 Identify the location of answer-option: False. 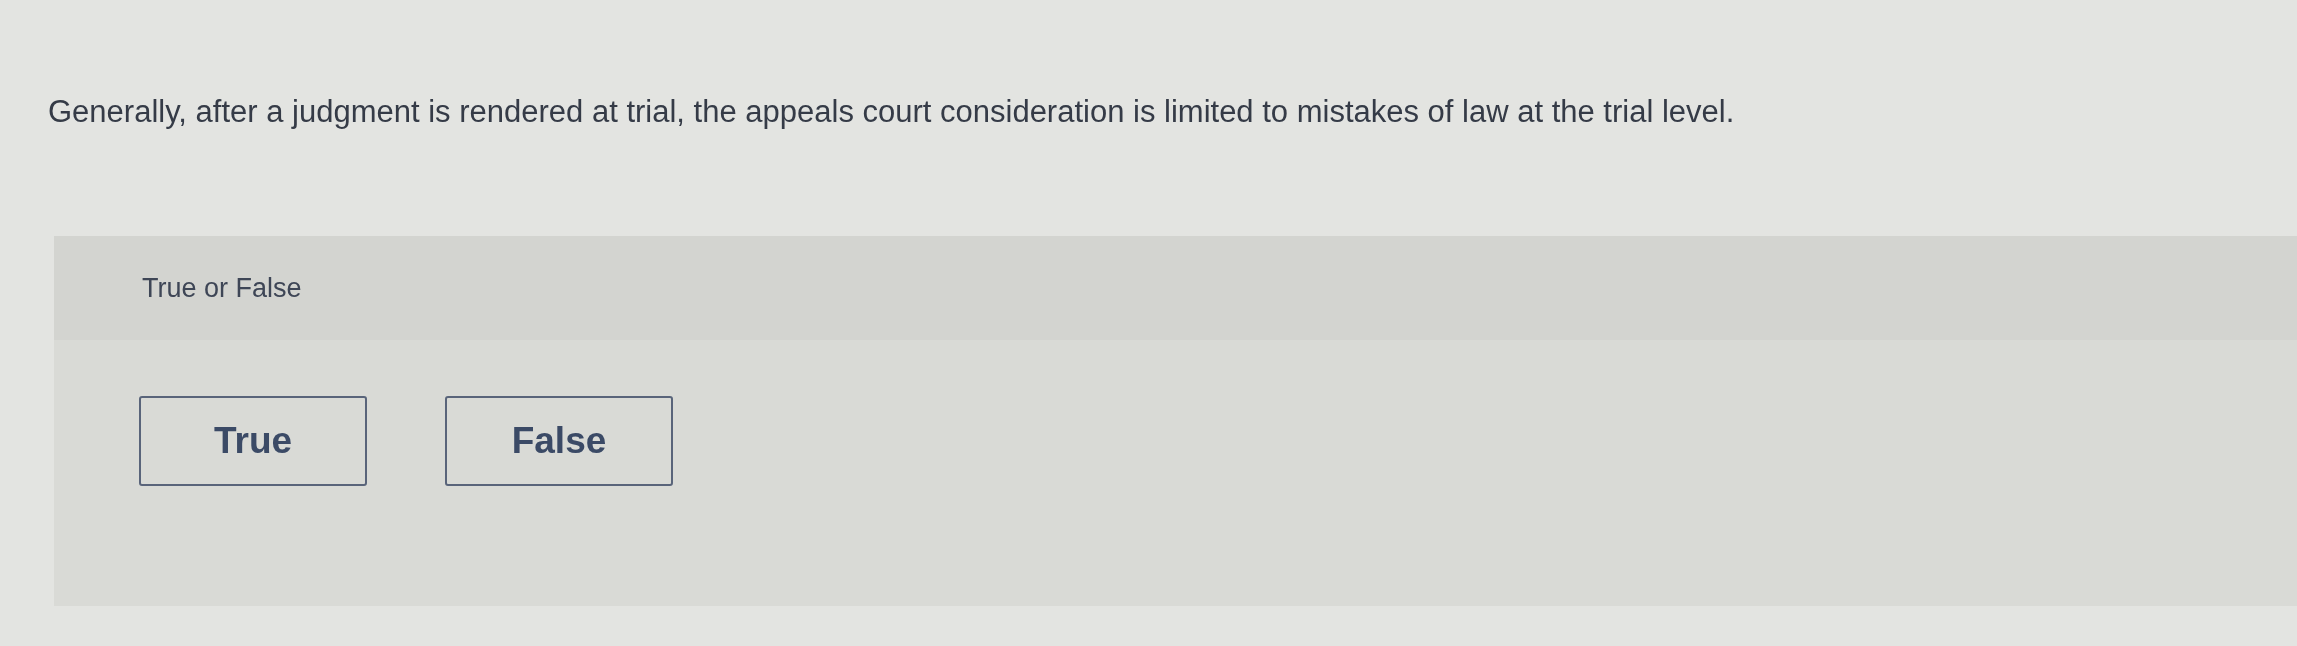
(559, 441).